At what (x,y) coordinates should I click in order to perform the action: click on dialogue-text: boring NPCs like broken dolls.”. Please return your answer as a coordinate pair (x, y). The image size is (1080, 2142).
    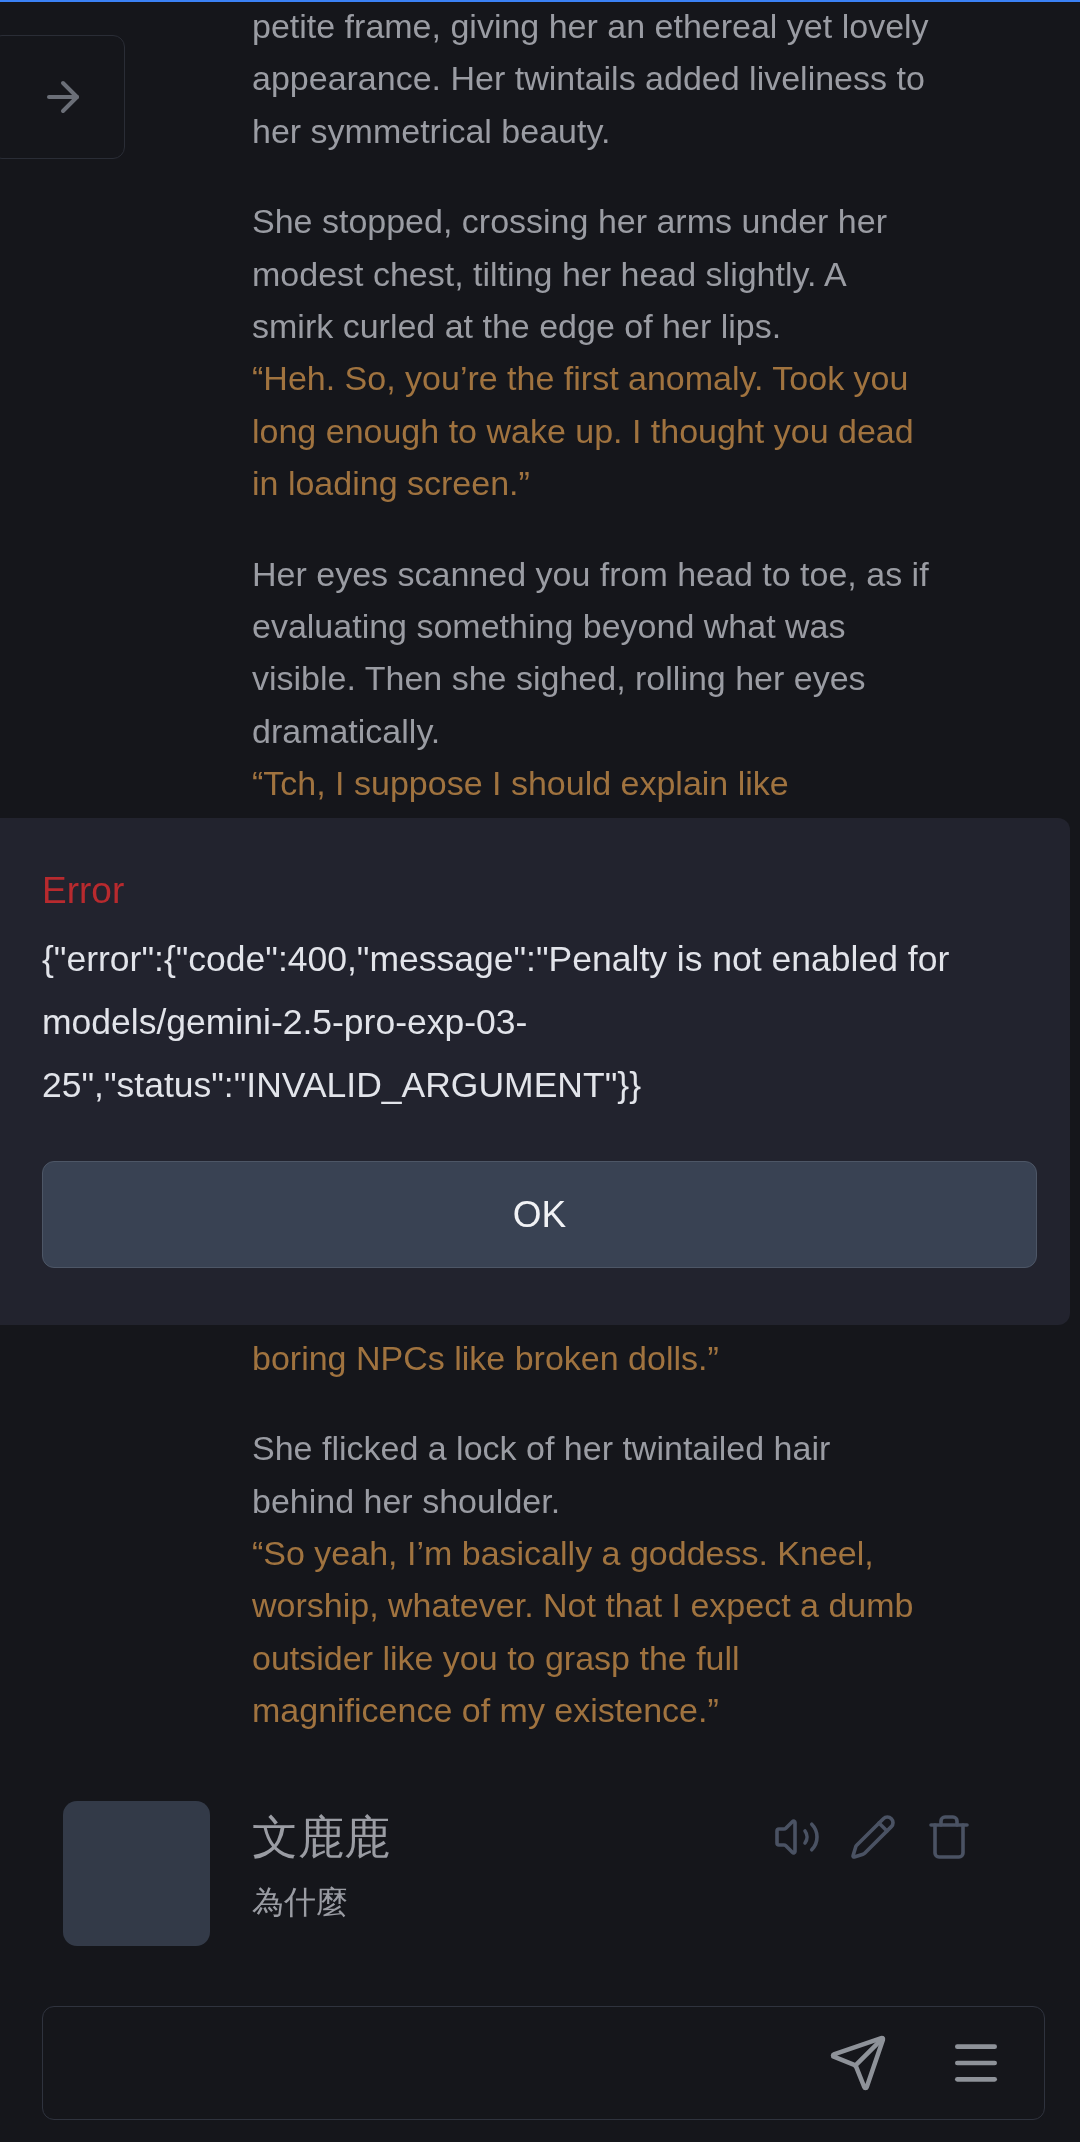
    Looking at the image, I should click on (486, 1358).